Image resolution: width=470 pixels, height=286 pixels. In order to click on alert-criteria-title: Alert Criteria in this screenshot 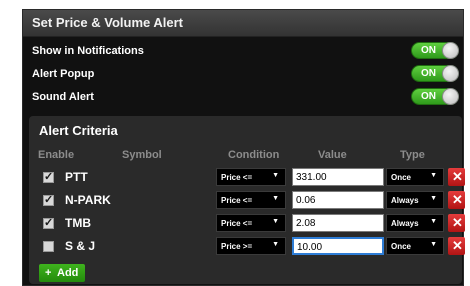, I will do `click(78, 130)`.